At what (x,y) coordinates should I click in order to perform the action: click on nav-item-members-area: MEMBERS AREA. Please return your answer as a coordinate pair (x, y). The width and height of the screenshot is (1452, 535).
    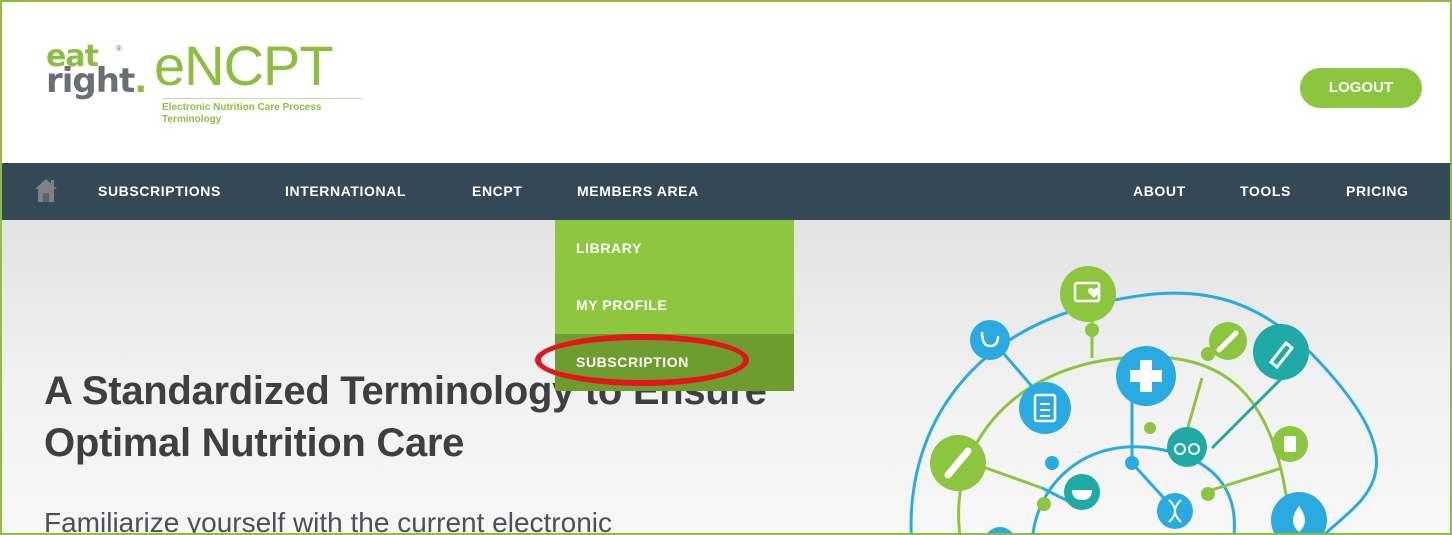
    Looking at the image, I should click on (638, 191).